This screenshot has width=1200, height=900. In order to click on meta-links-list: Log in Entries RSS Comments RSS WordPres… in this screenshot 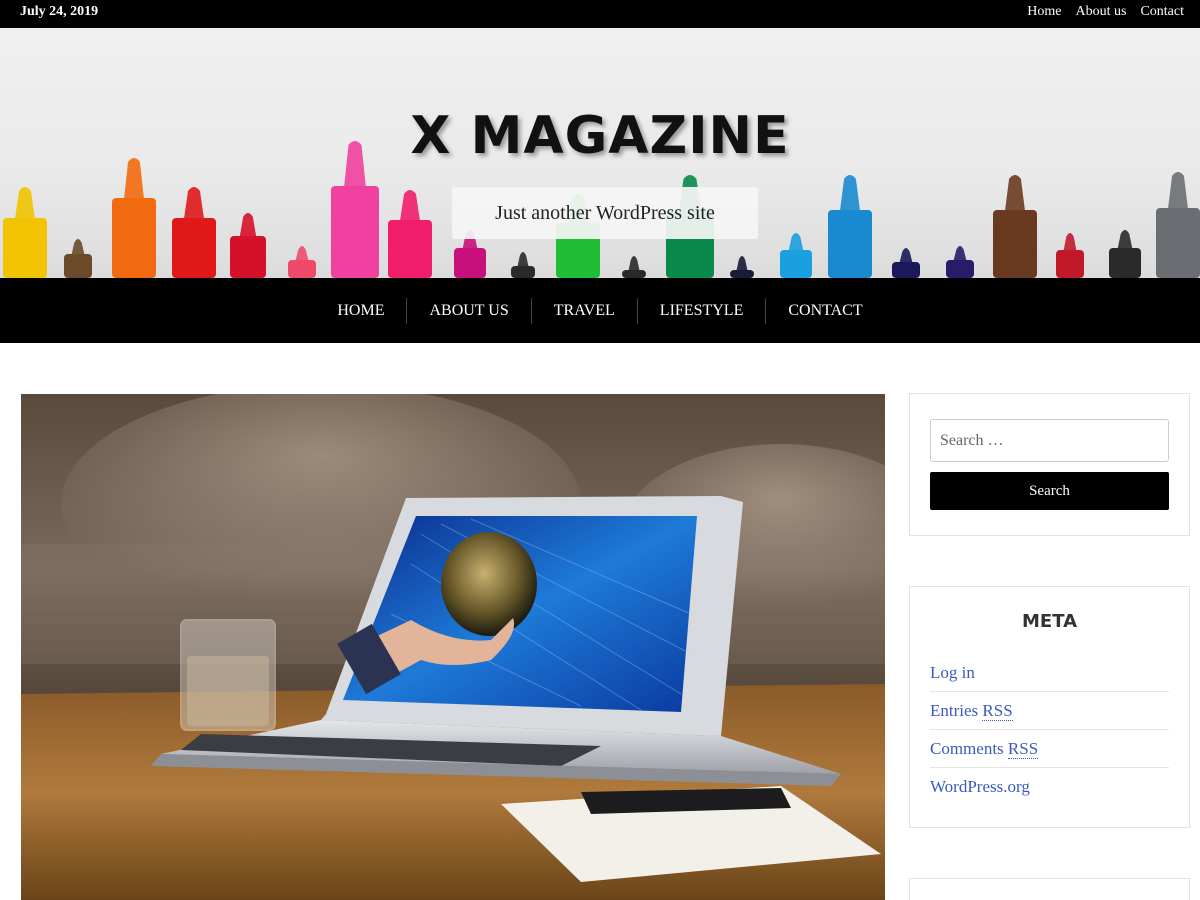, I will do `click(1049, 730)`.